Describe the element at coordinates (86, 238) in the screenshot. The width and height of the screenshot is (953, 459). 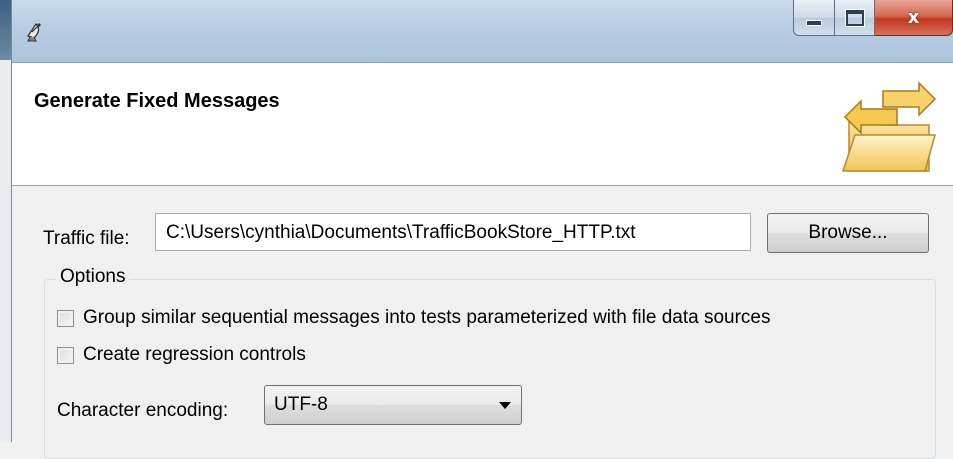
I see `traffic-file-label: Traffic file:` at that location.